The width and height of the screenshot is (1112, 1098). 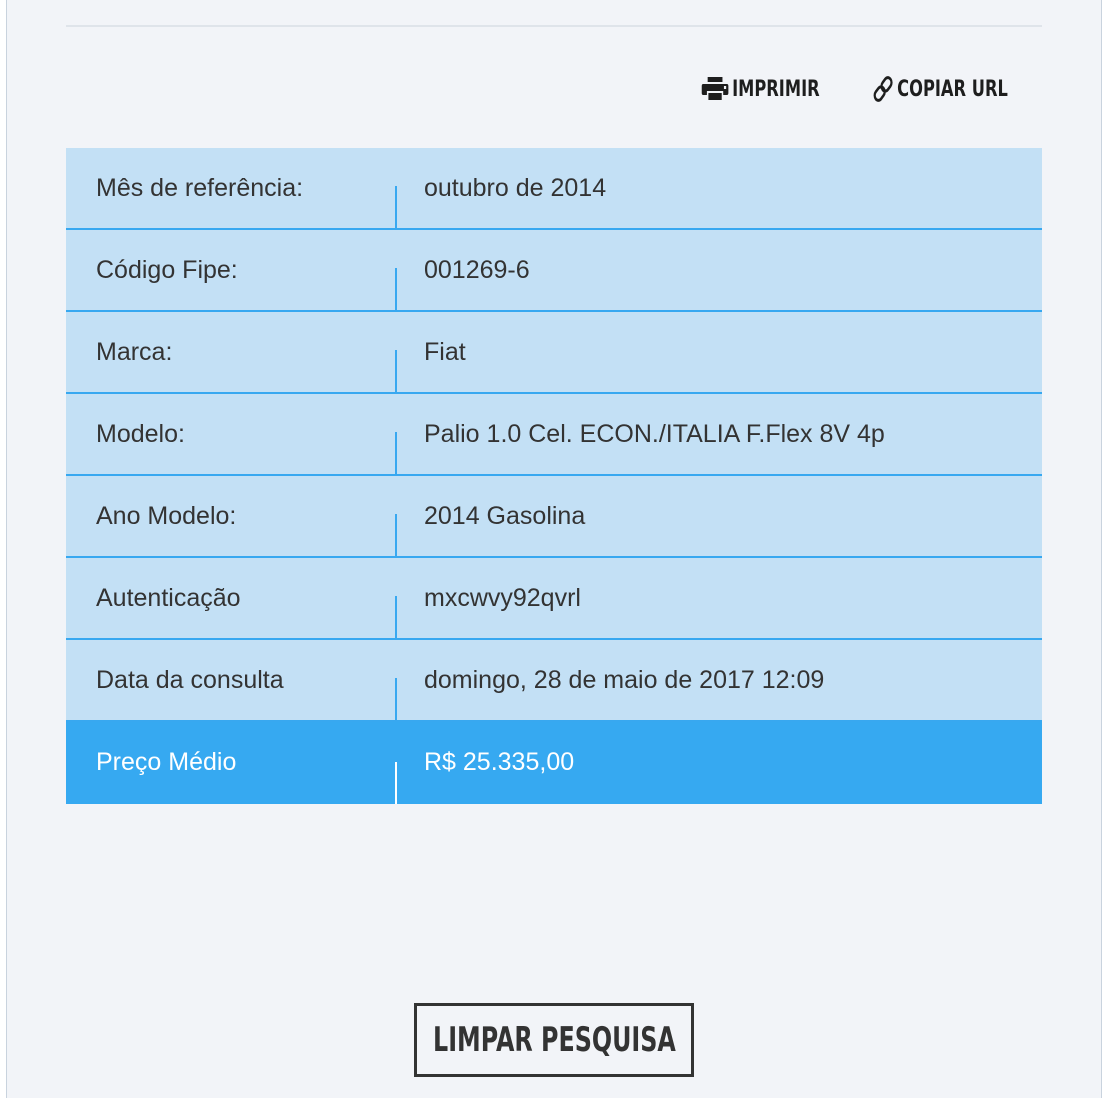 I want to click on printer-icon, so click(x=715, y=89).